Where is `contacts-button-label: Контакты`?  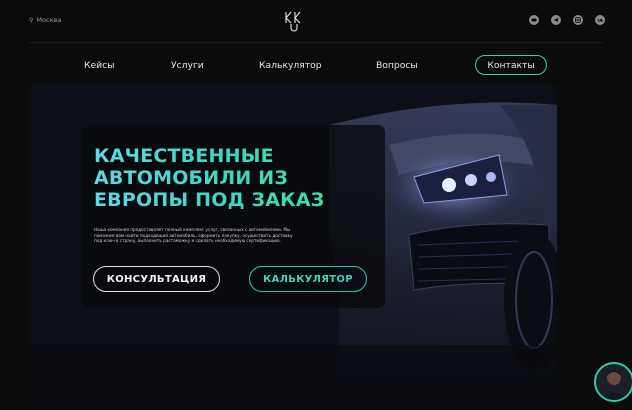 contacts-button-label: Контакты is located at coordinates (511, 65).